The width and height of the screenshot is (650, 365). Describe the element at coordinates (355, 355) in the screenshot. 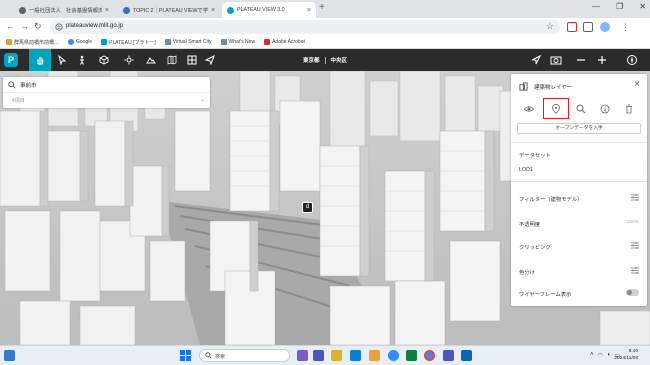

I see `edge-browser-icon` at that location.